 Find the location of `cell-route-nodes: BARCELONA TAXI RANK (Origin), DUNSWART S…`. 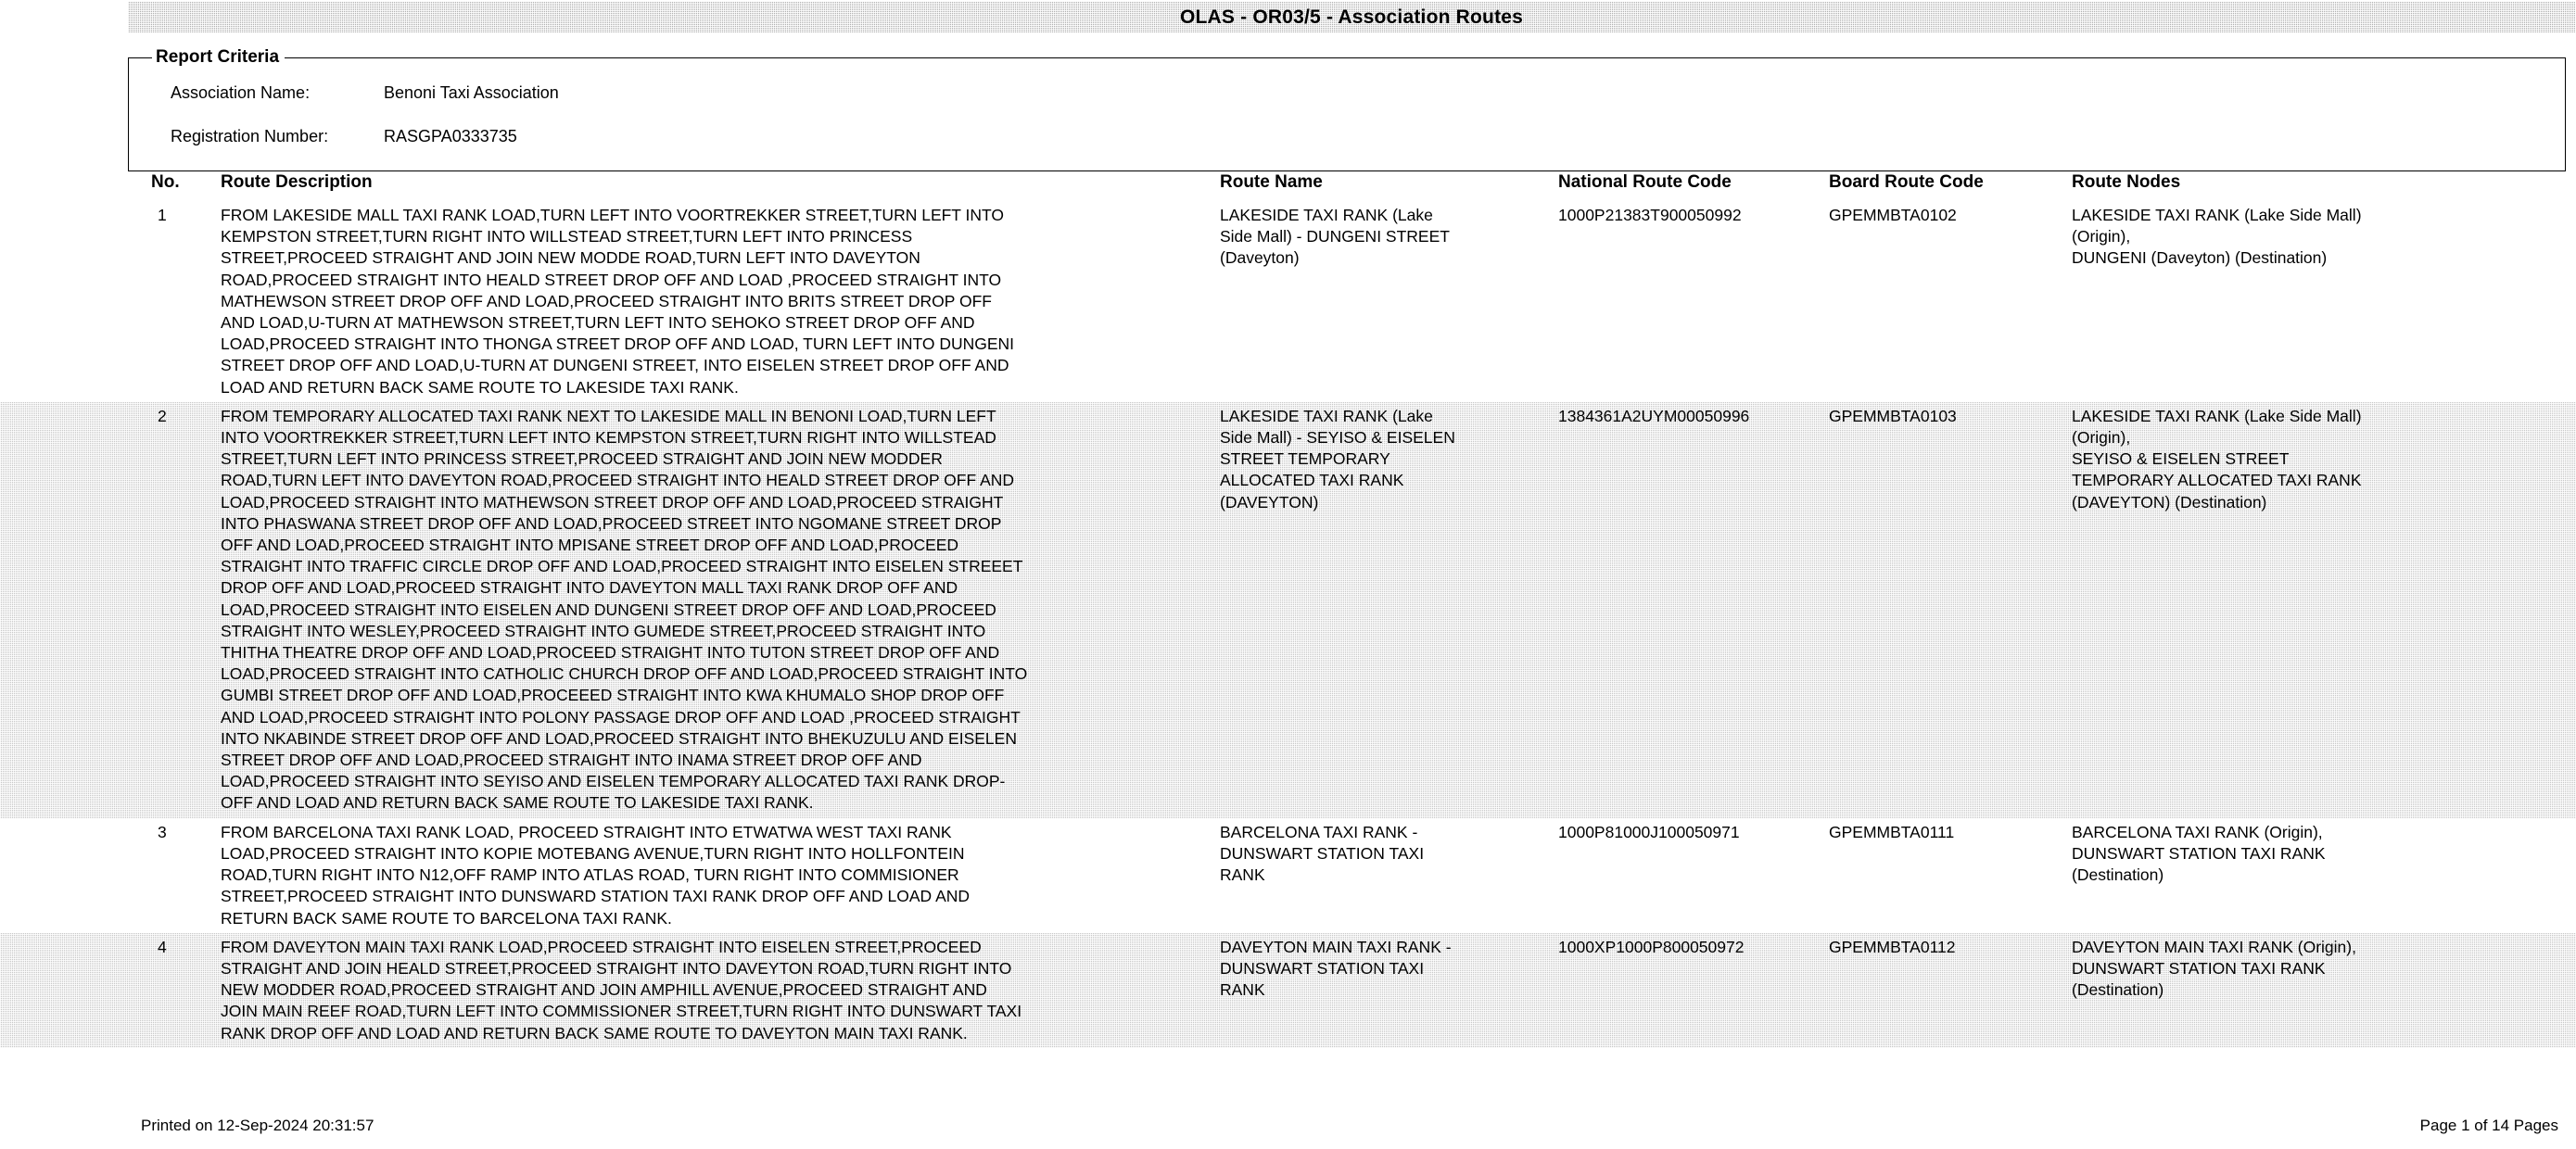

cell-route-nodes: BARCELONA TAXI RANK (Origin), DUNSWART S… is located at coordinates (2199, 853).